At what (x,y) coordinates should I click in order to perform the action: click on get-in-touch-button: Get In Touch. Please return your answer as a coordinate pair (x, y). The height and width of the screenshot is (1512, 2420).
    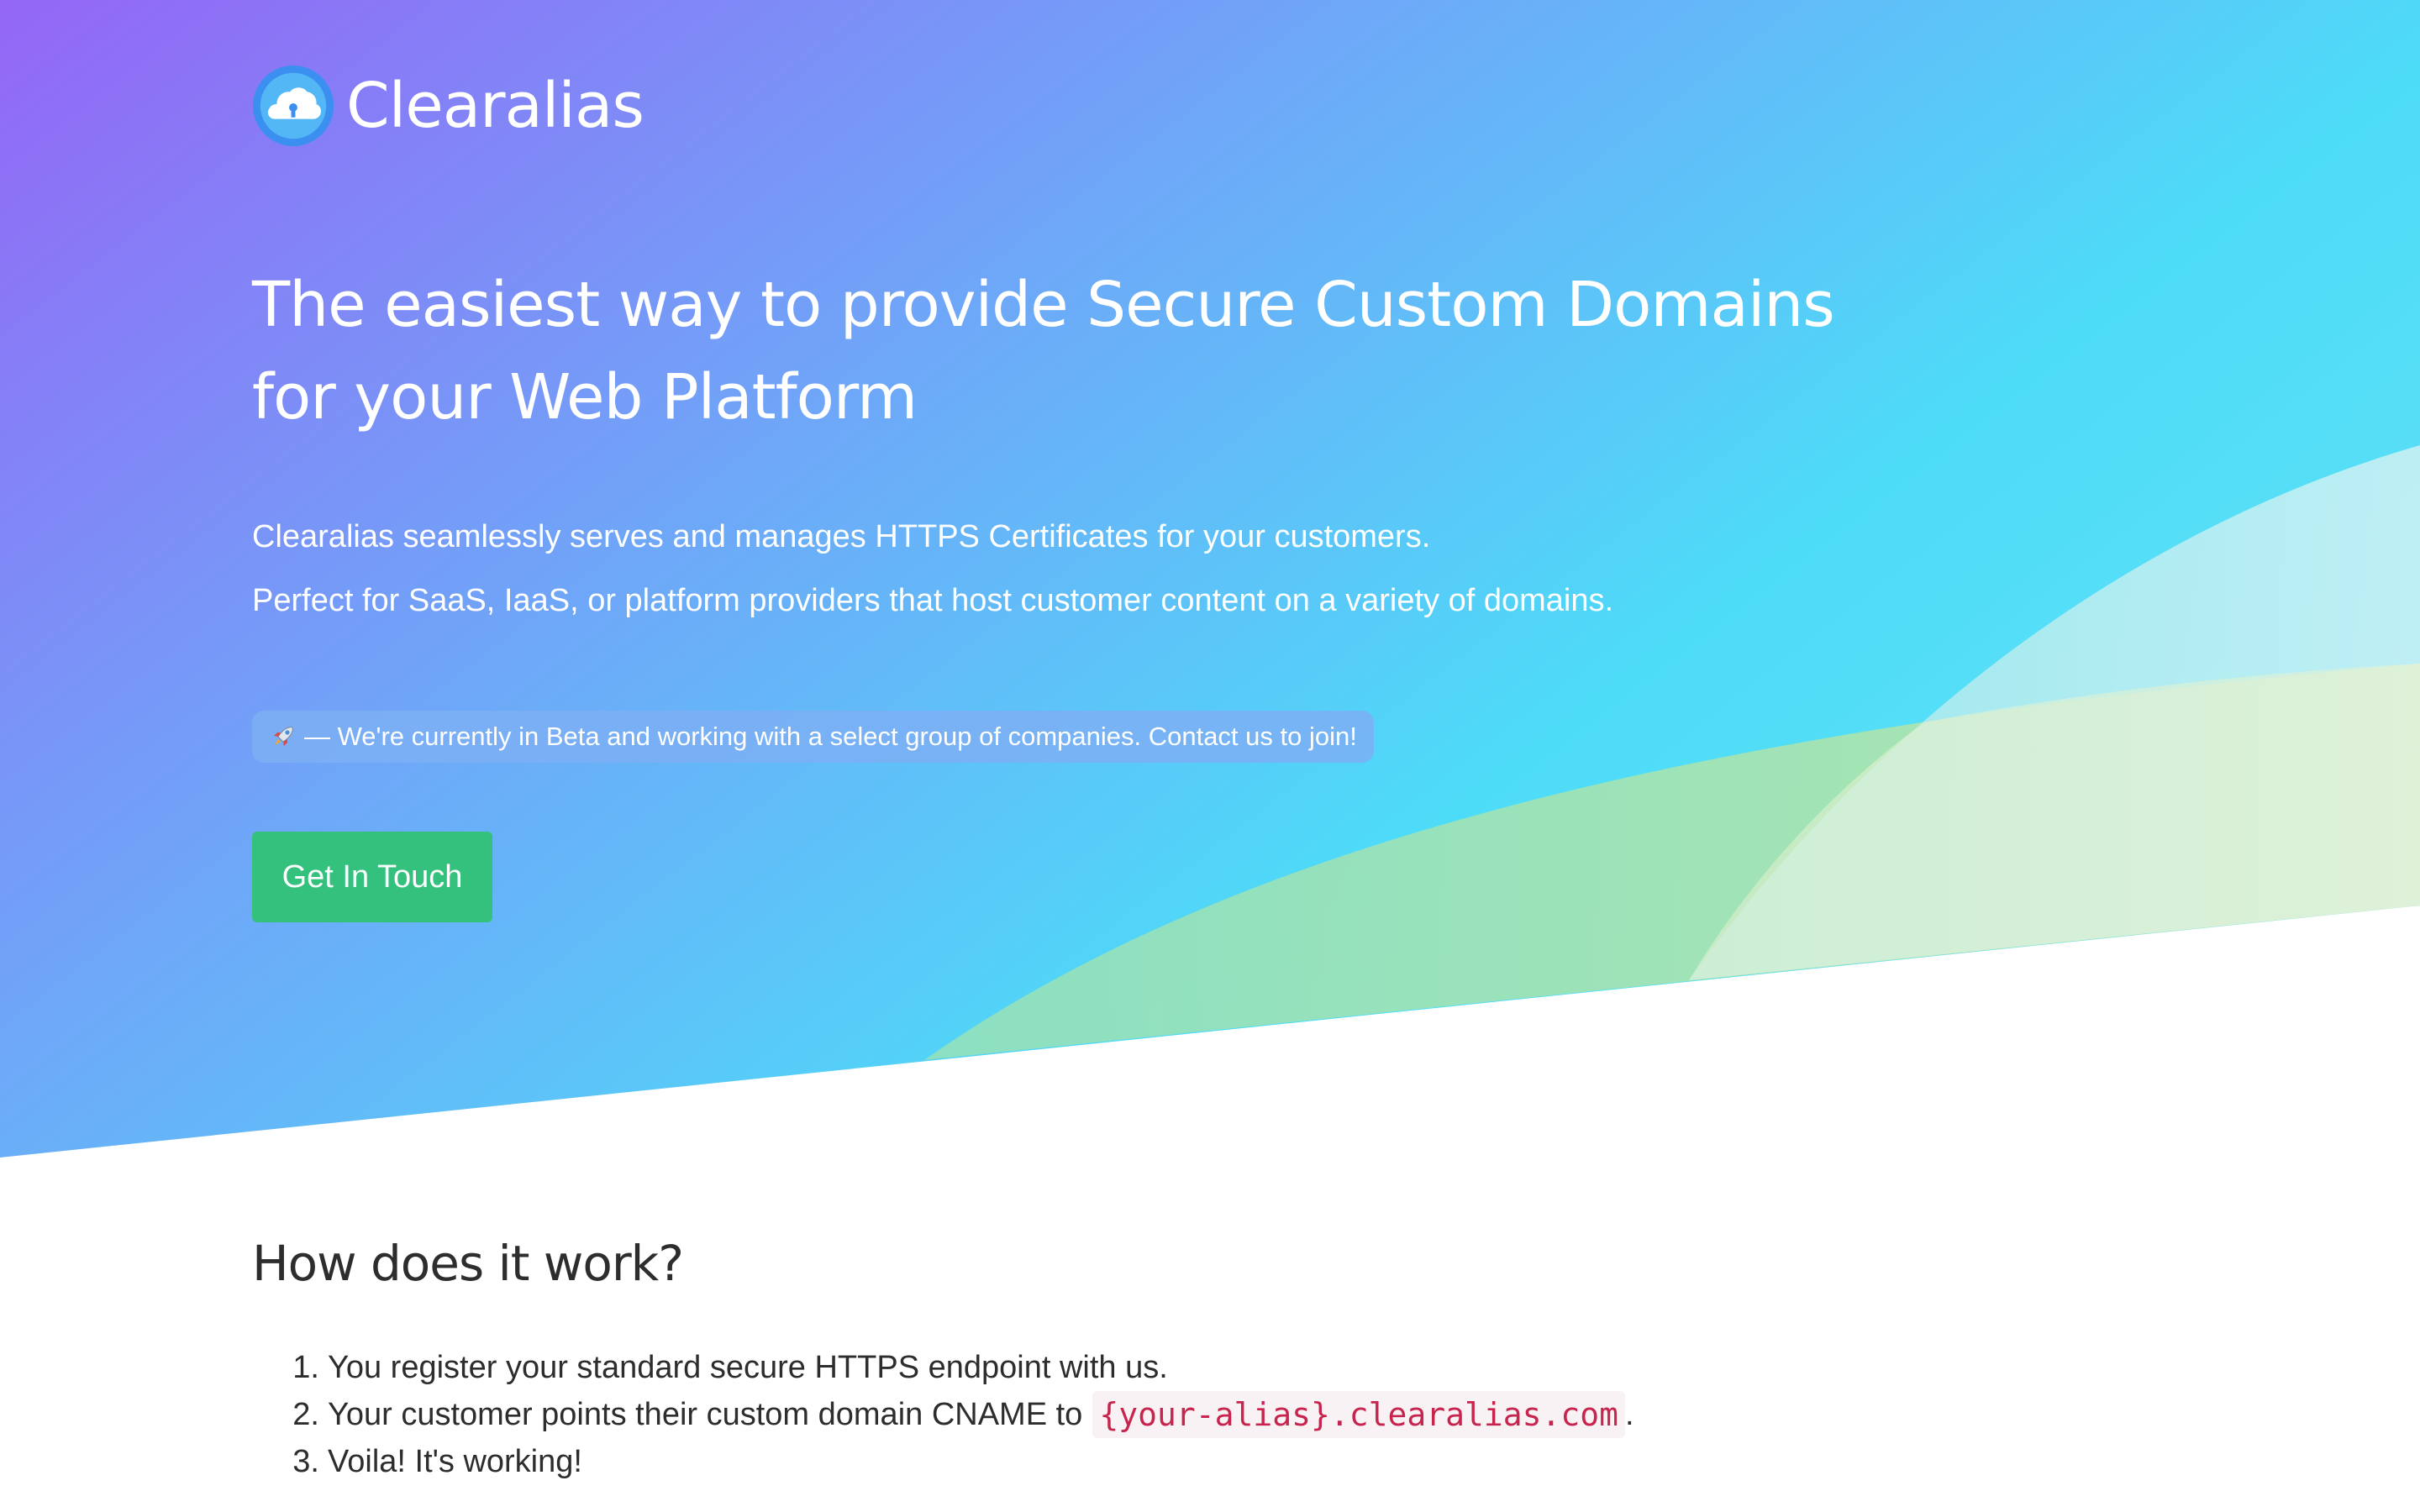
    Looking at the image, I should click on (372, 877).